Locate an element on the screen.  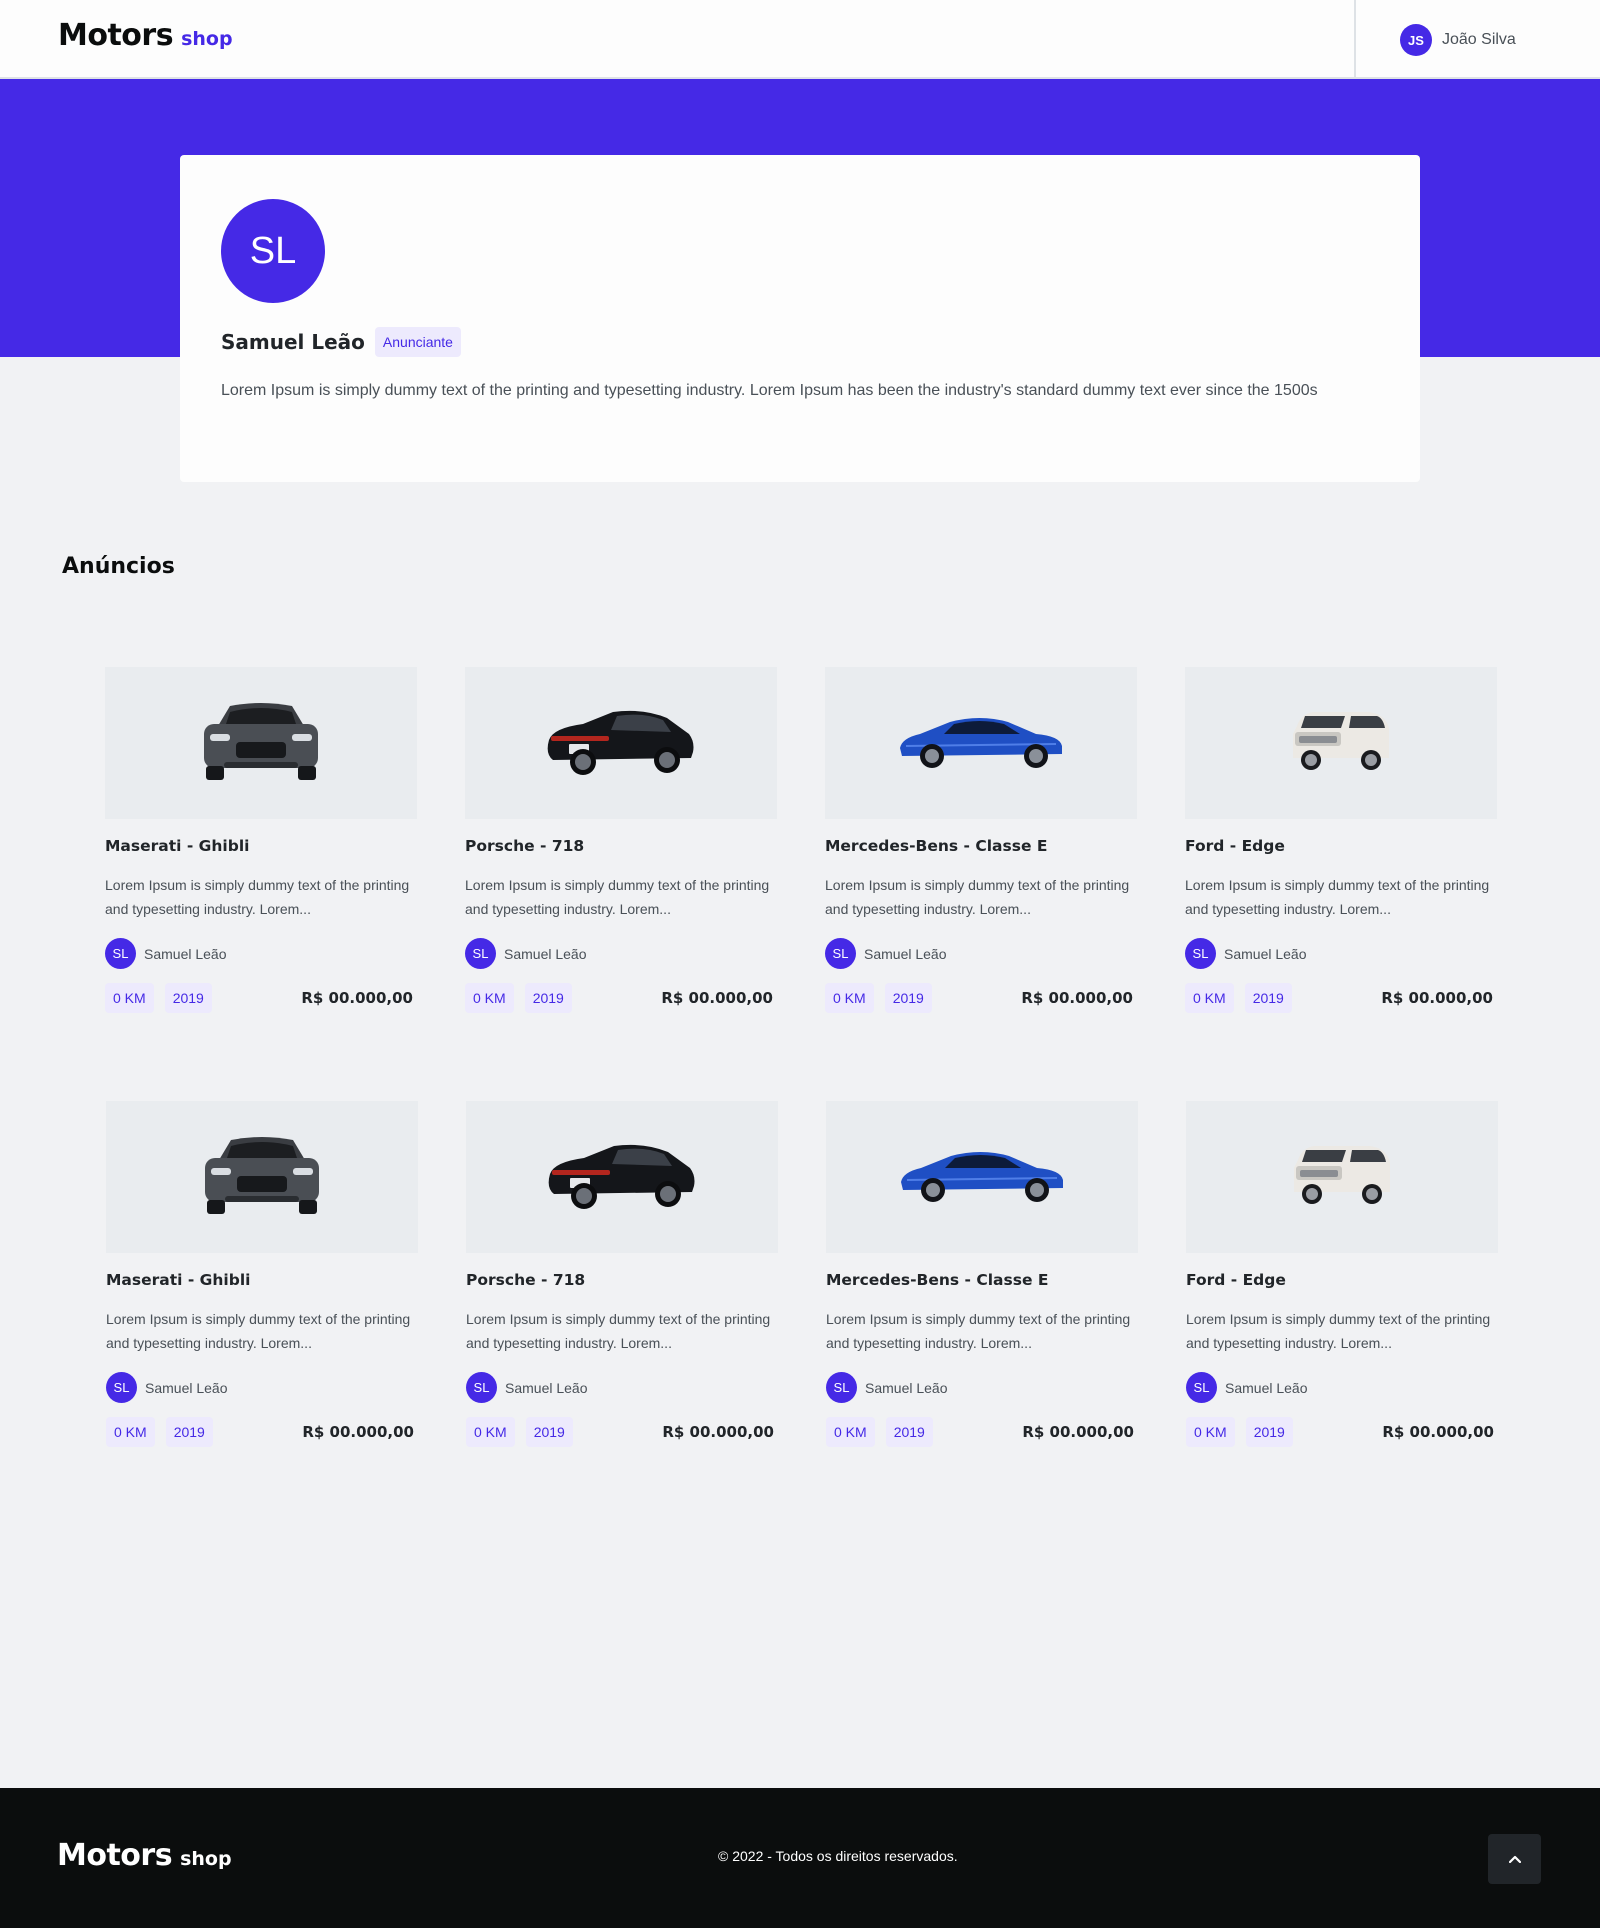
logo-main-text: Motors is located at coordinates (116, 35).